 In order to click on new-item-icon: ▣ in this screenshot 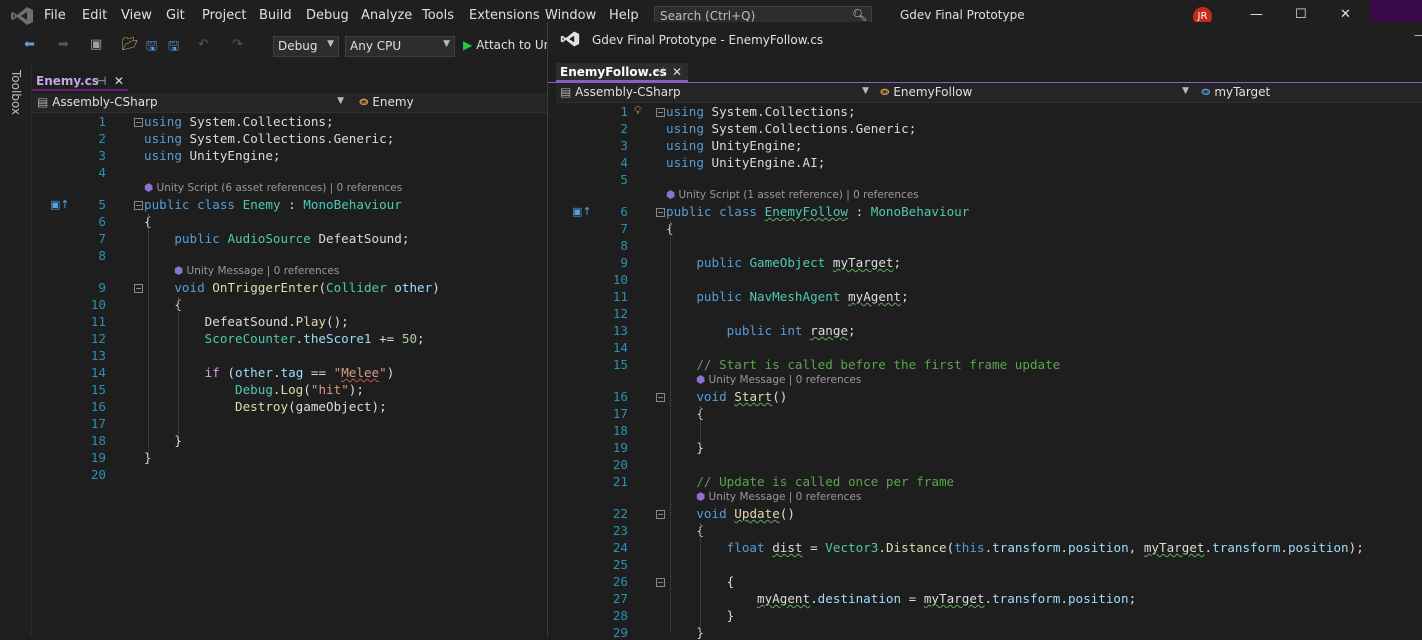, I will do `click(96, 44)`.